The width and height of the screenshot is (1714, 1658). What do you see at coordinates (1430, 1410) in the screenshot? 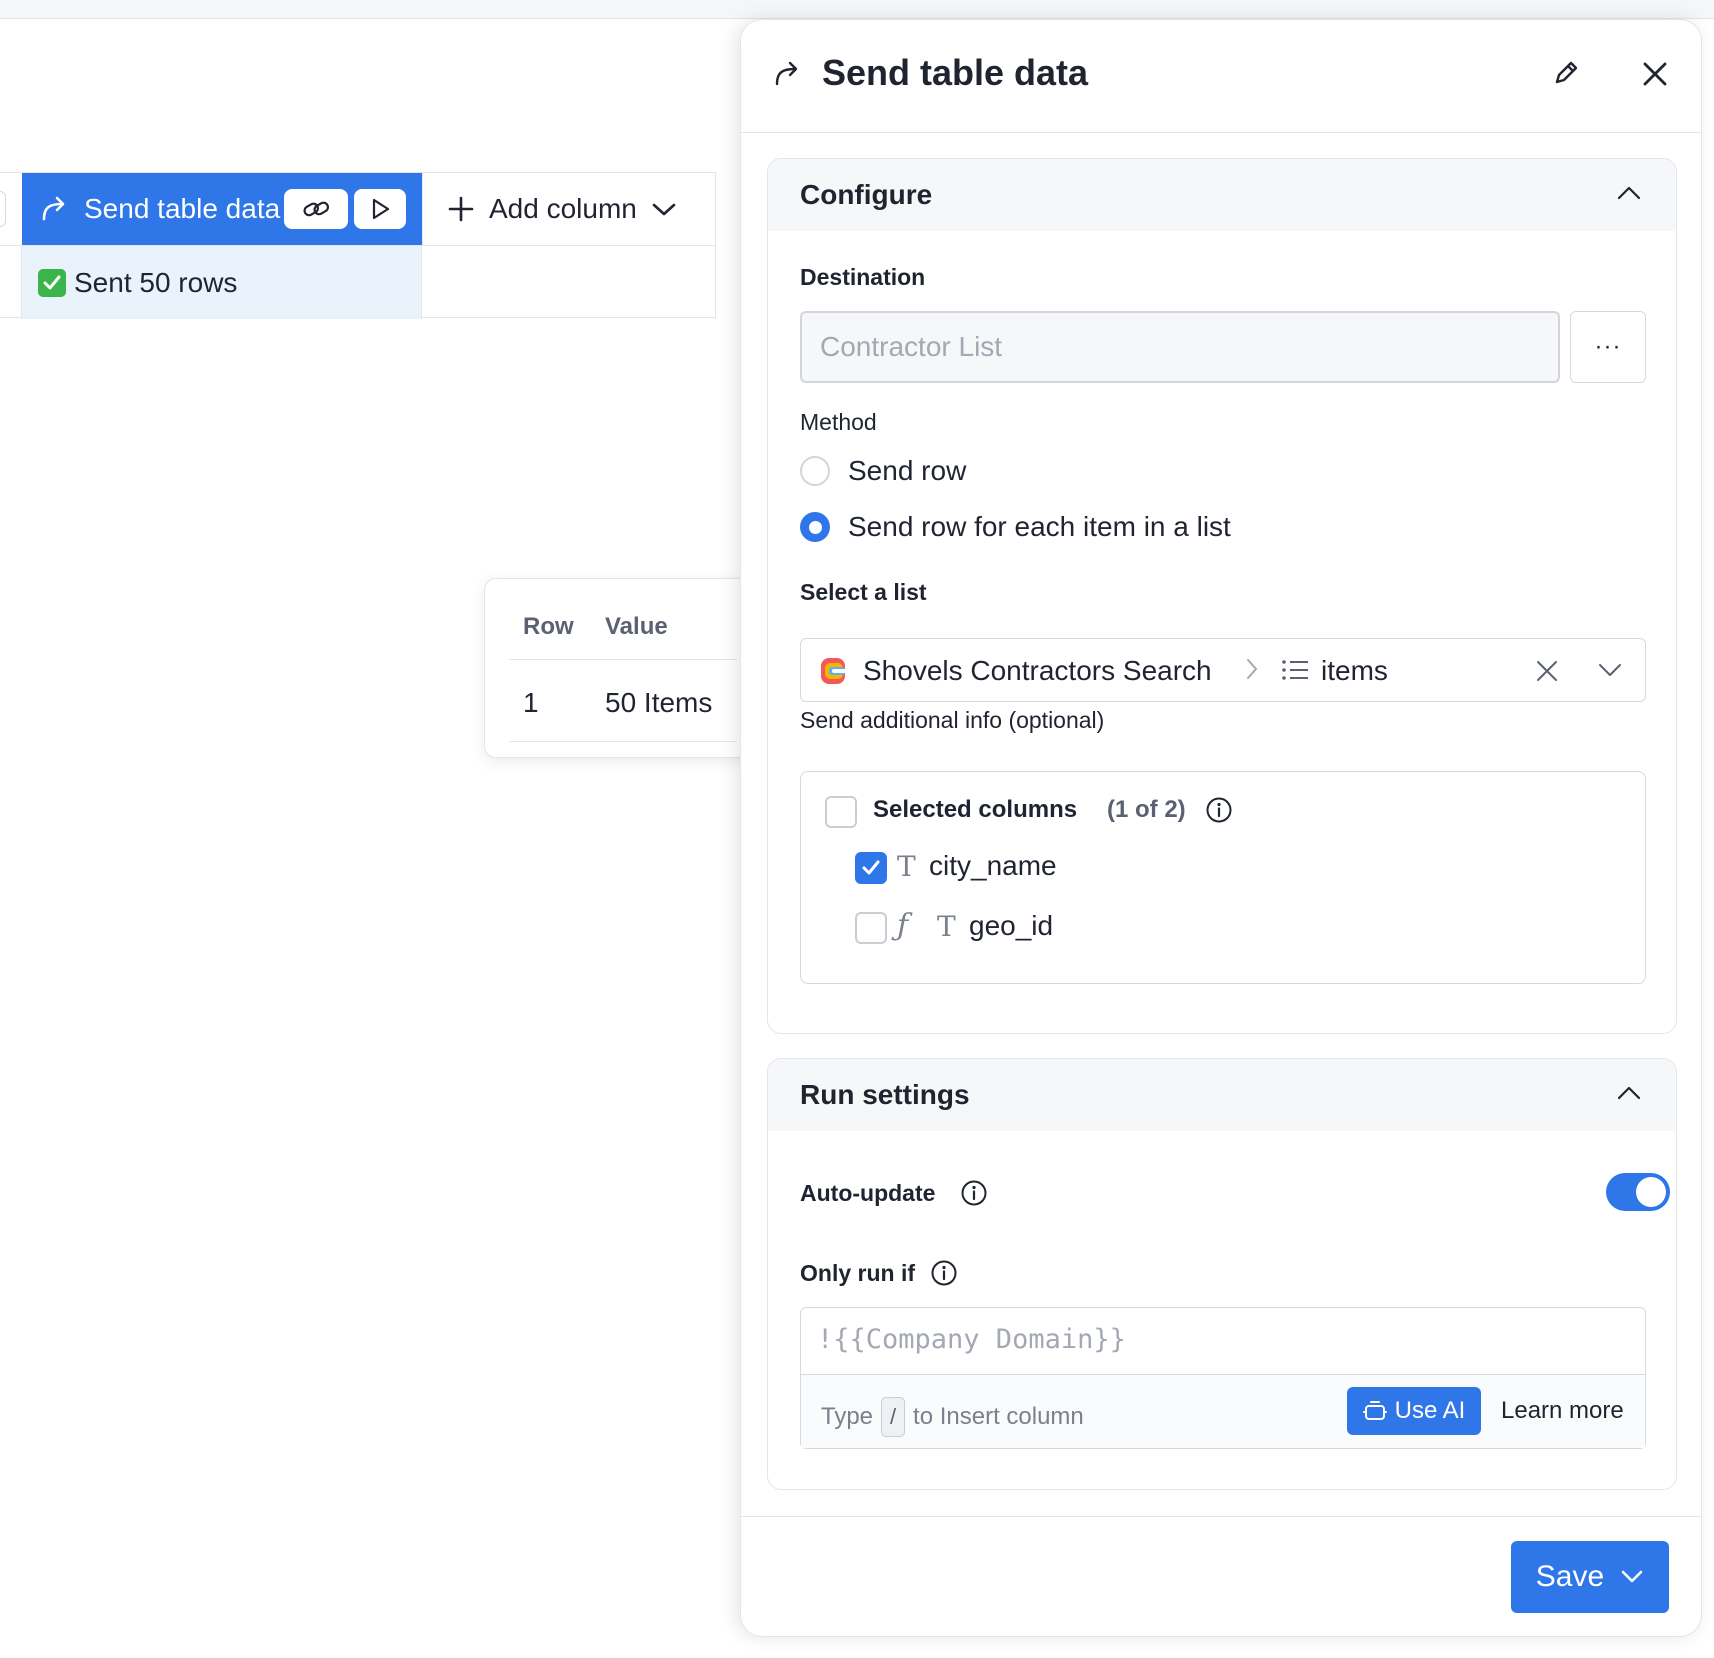
I see `use-ai-label: Use AI` at bounding box center [1430, 1410].